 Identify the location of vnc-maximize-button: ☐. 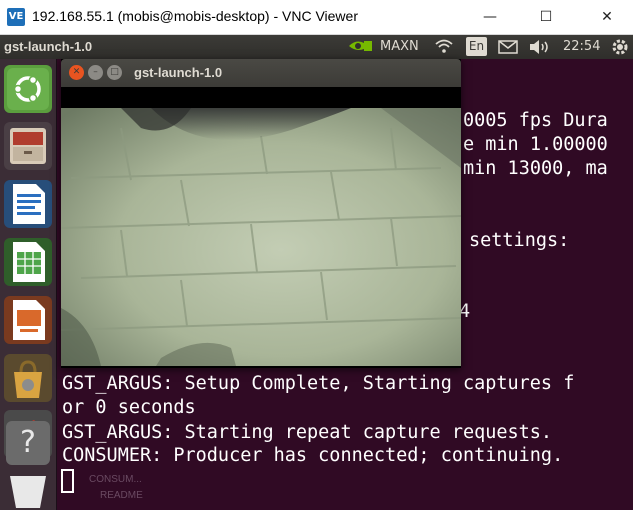
(546, 17).